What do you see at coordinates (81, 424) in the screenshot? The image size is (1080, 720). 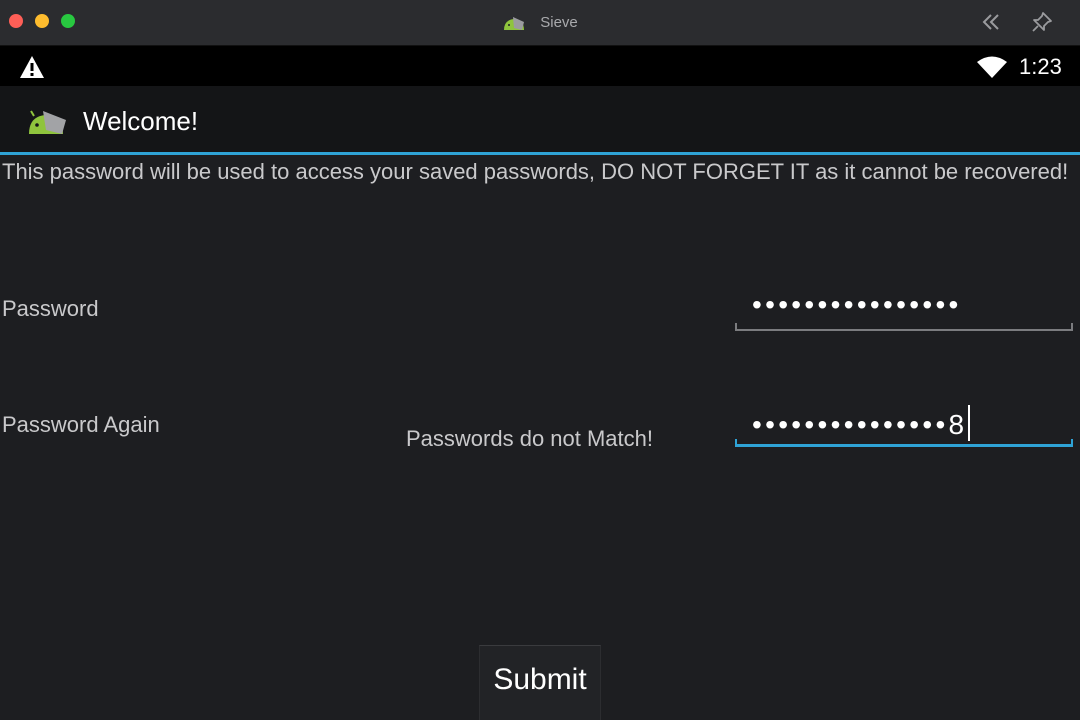 I see `password-again-label: Password Again` at bounding box center [81, 424].